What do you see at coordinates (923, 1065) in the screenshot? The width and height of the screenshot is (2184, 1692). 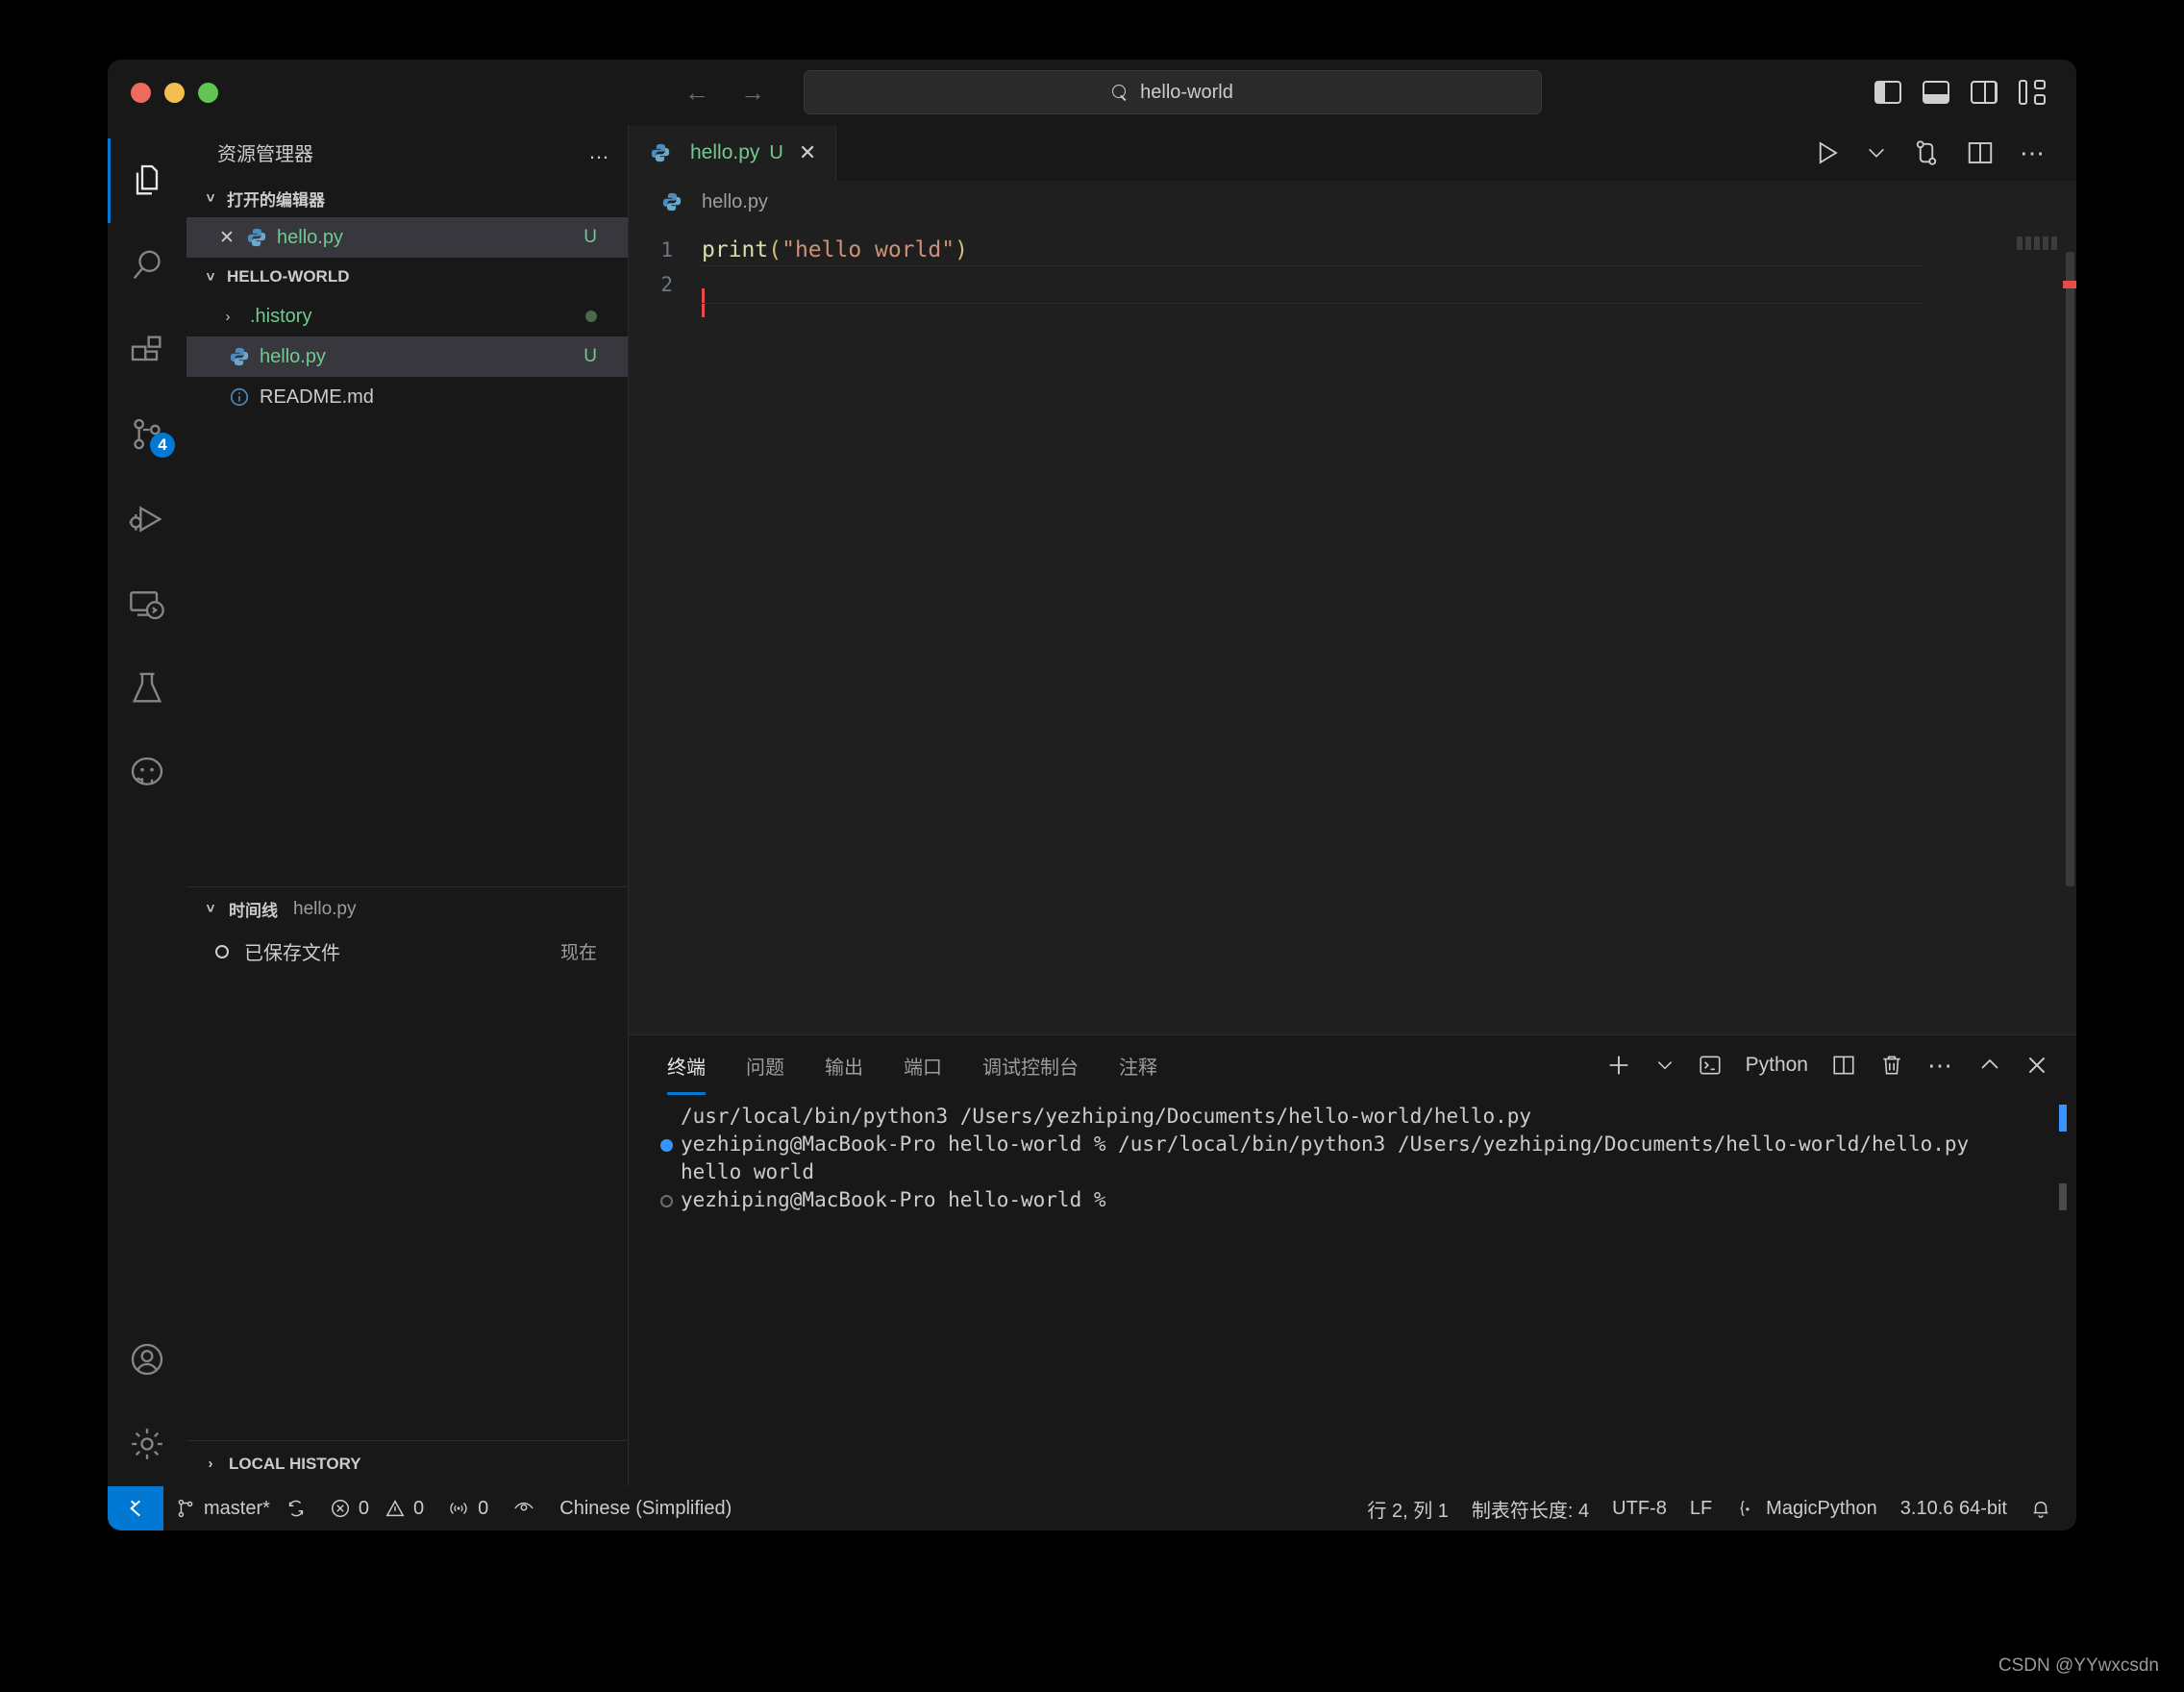 I see `tab-ports: 端口` at bounding box center [923, 1065].